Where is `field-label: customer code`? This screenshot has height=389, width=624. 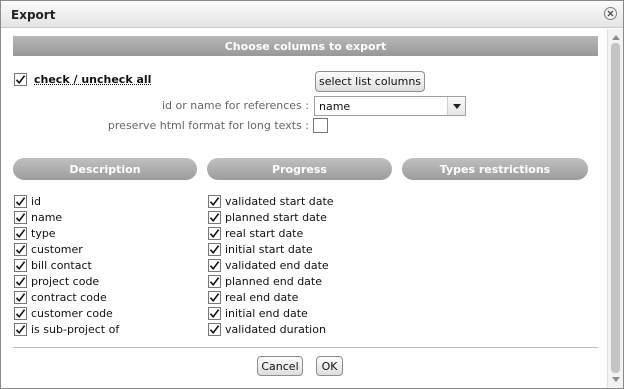 field-label: customer code is located at coordinates (72, 313).